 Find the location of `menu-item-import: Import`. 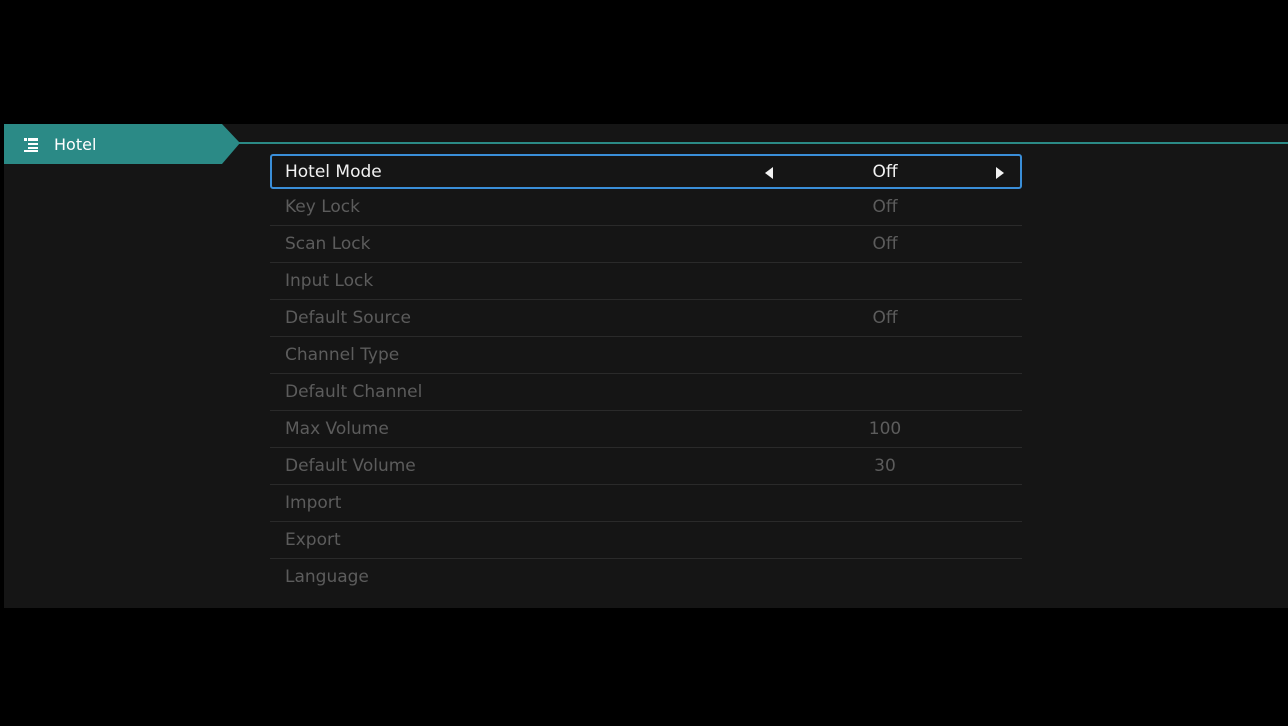

menu-item-import: Import is located at coordinates (646, 503).